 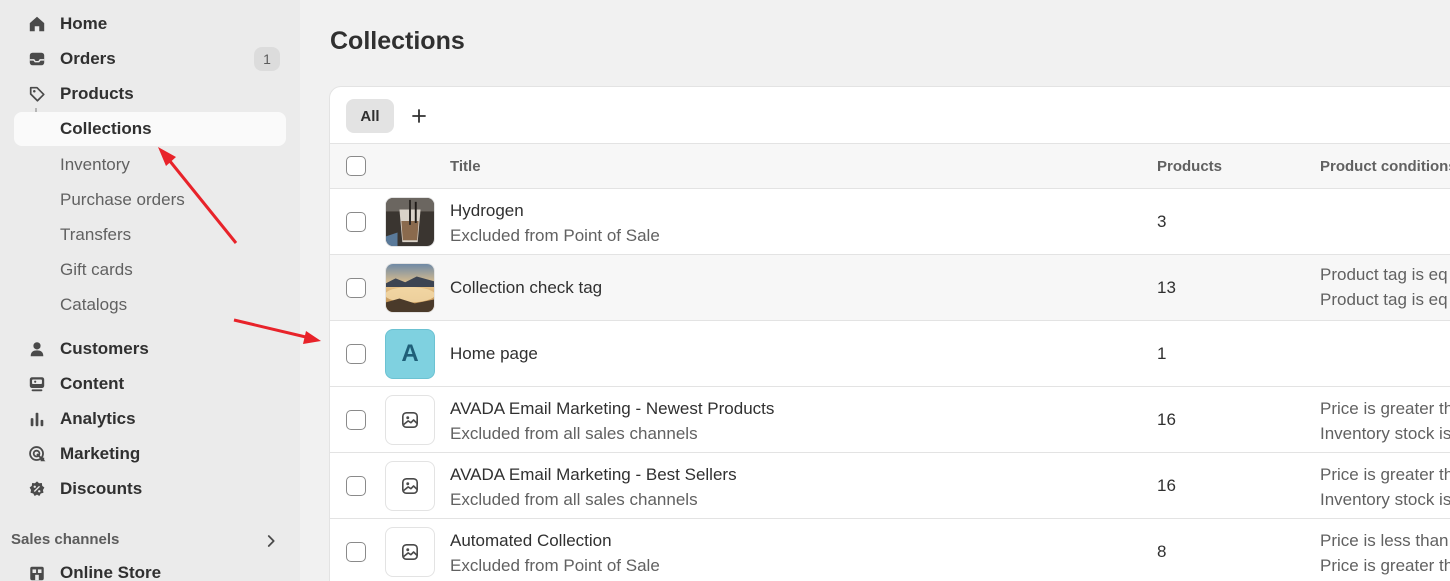 I want to click on bar-chart-icon, so click(x=37, y=419).